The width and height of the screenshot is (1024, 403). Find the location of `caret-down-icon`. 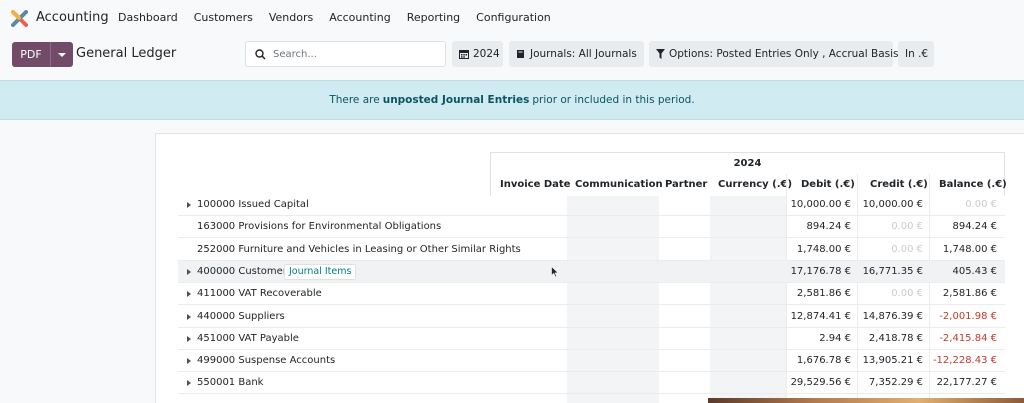

caret-down-icon is located at coordinates (62, 54).